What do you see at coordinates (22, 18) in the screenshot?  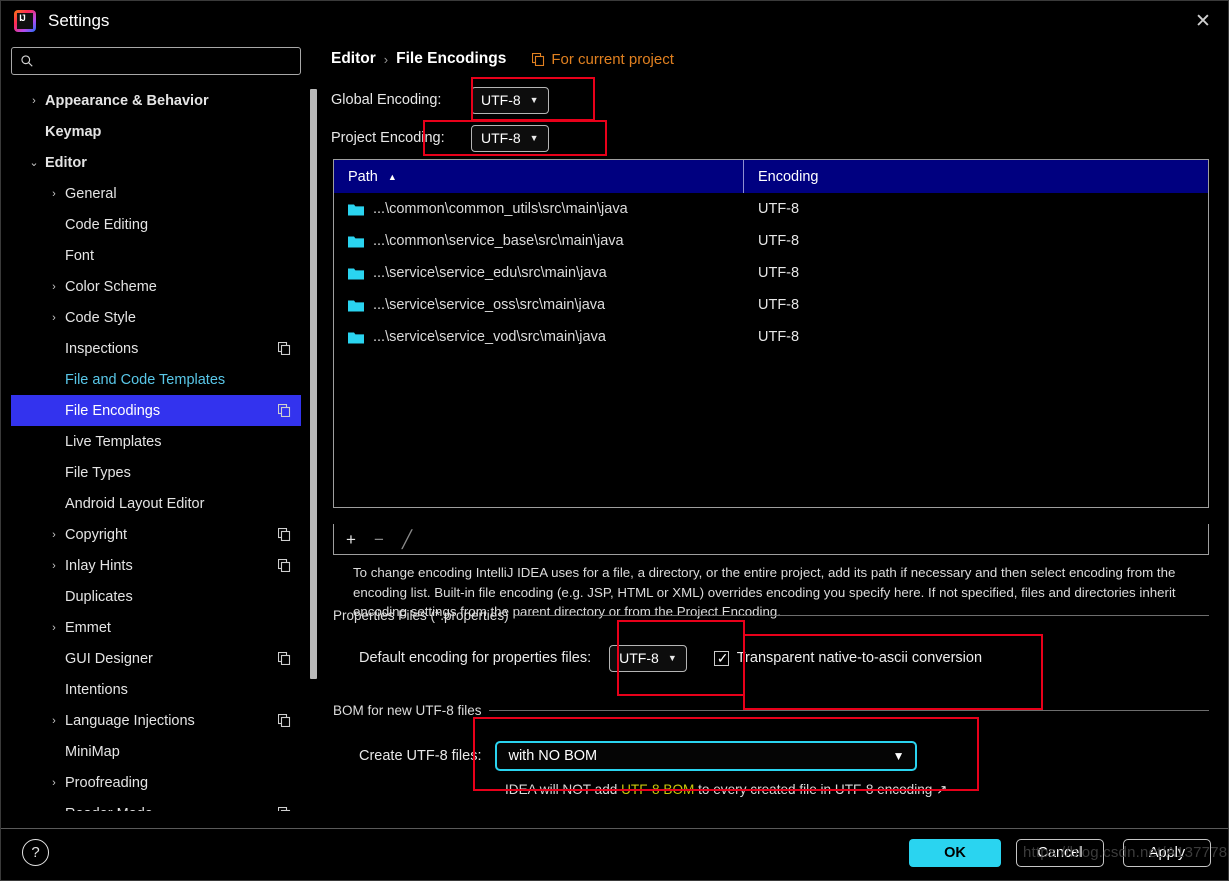 I see `logo-text: IJ` at bounding box center [22, 18].